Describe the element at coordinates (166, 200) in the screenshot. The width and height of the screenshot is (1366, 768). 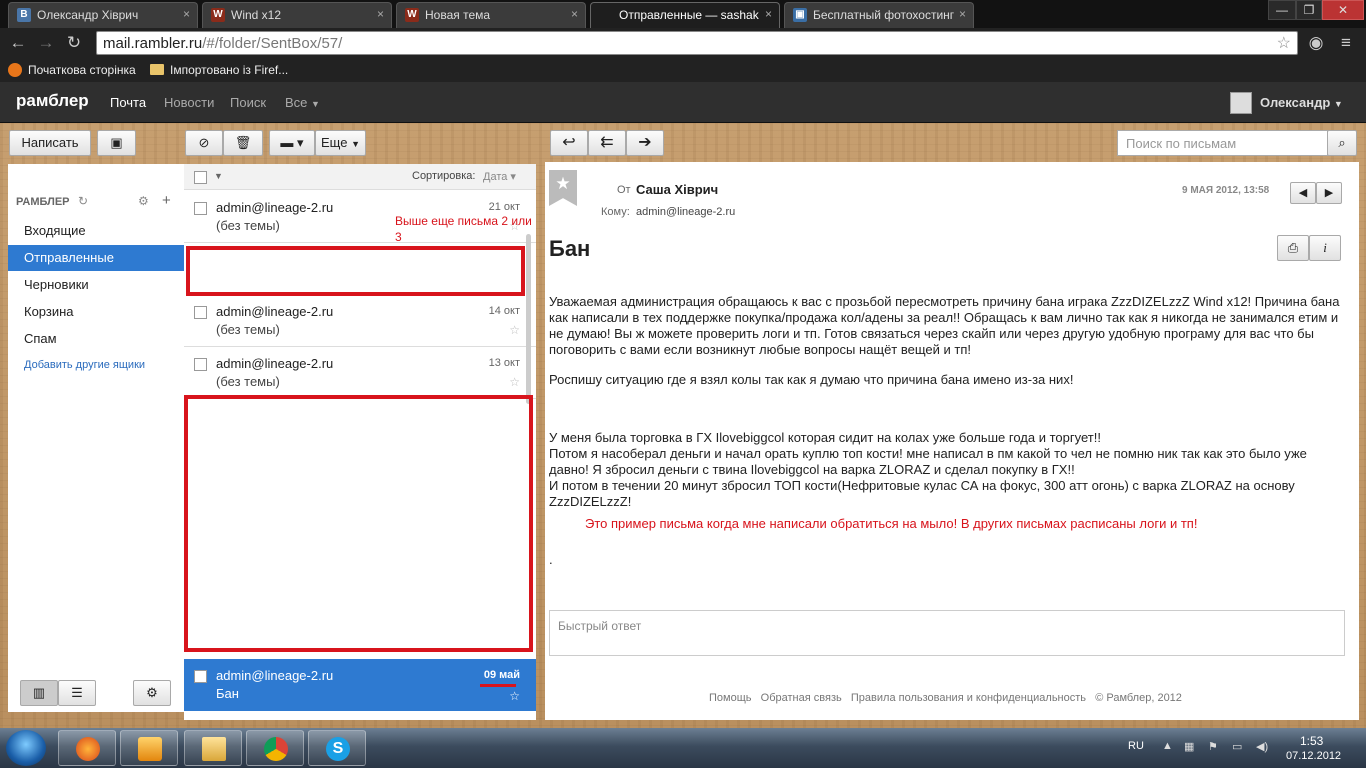
I see `add-icon: +` at that location.